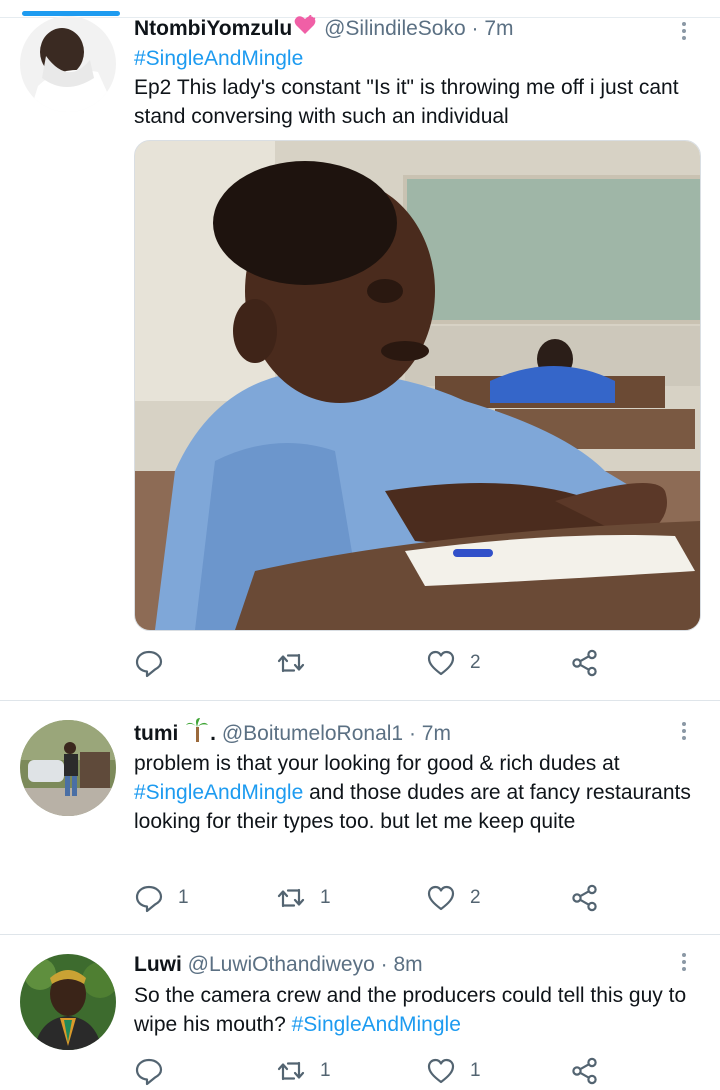 This screenshot has height=1090, width=720. I want to click on display-name: NtombiYomzulu, so click(213, 28).